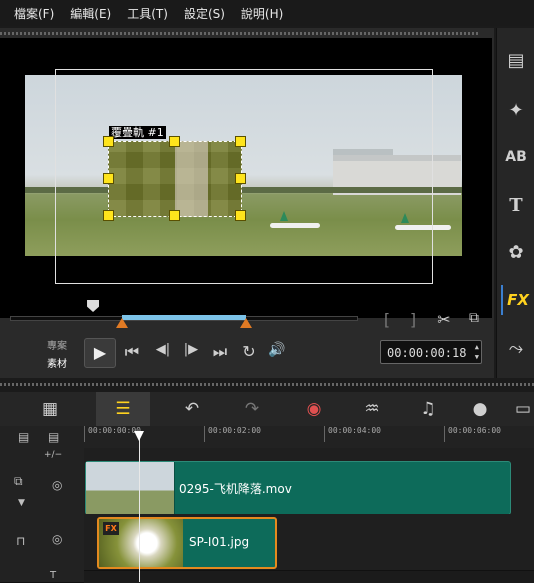 This screenshot has height=583, width=534. What do you see at coordinates (163, 349) in the screenshot?
I see `previous-frame-button: ◀|` at bounding box center [163, 349].